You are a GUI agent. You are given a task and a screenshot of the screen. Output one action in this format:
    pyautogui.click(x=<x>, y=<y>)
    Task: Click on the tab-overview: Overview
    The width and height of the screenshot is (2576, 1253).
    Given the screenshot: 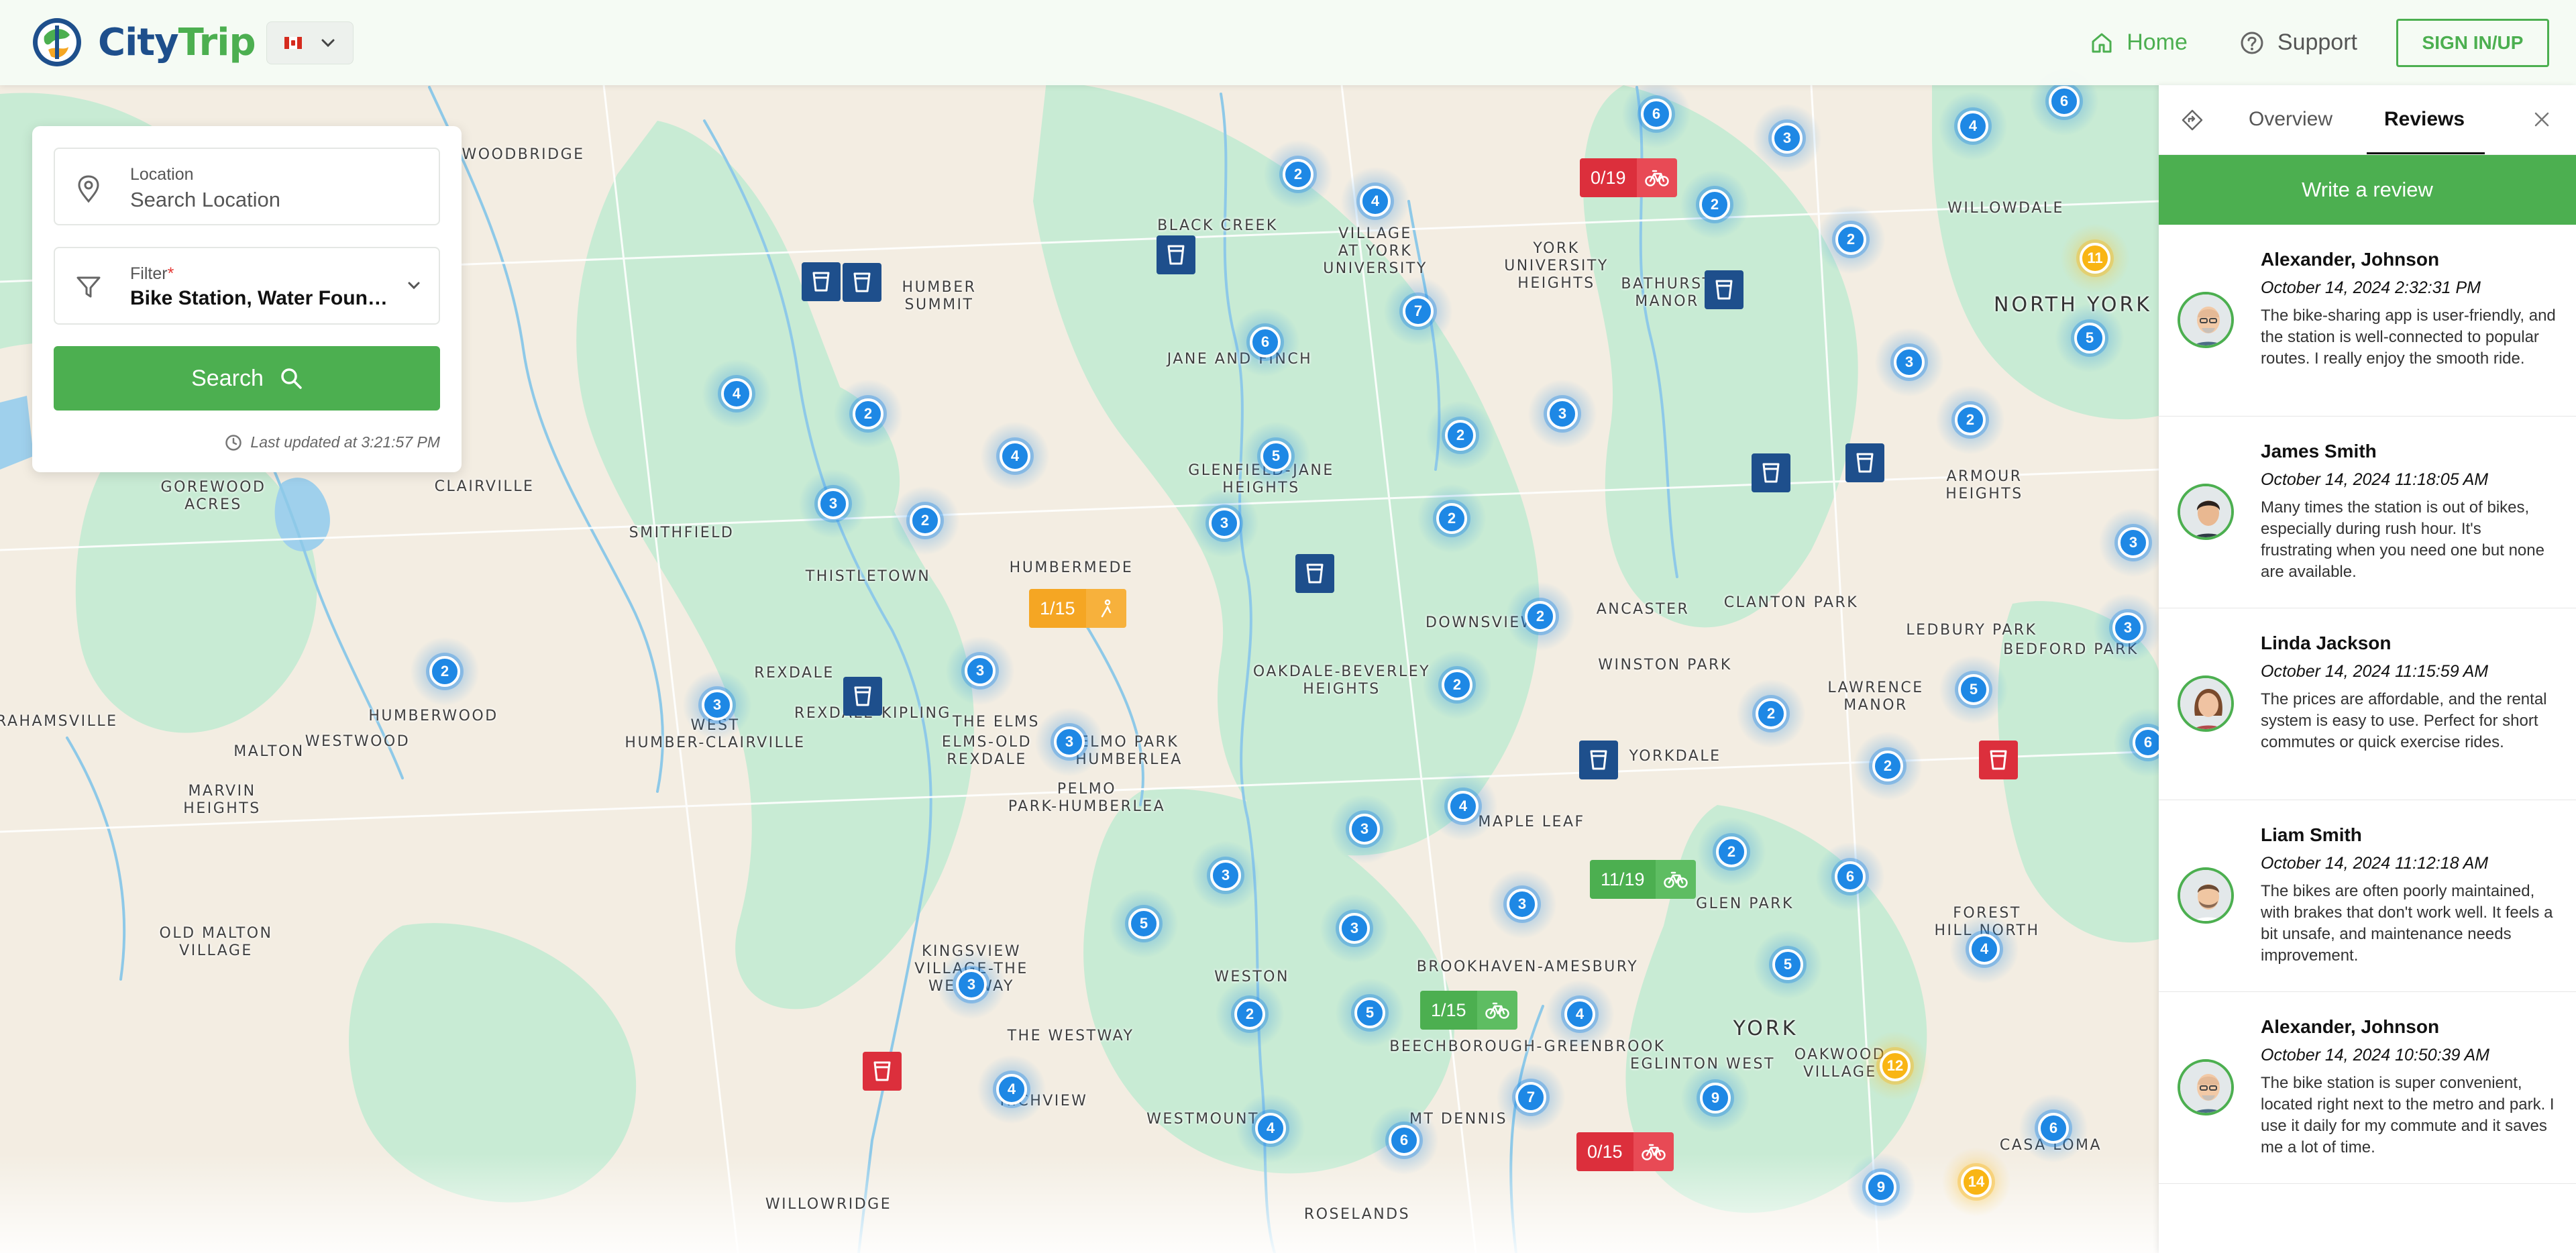 What is the action you would take?
    pyautogui.click(x=2290, y=119)
    